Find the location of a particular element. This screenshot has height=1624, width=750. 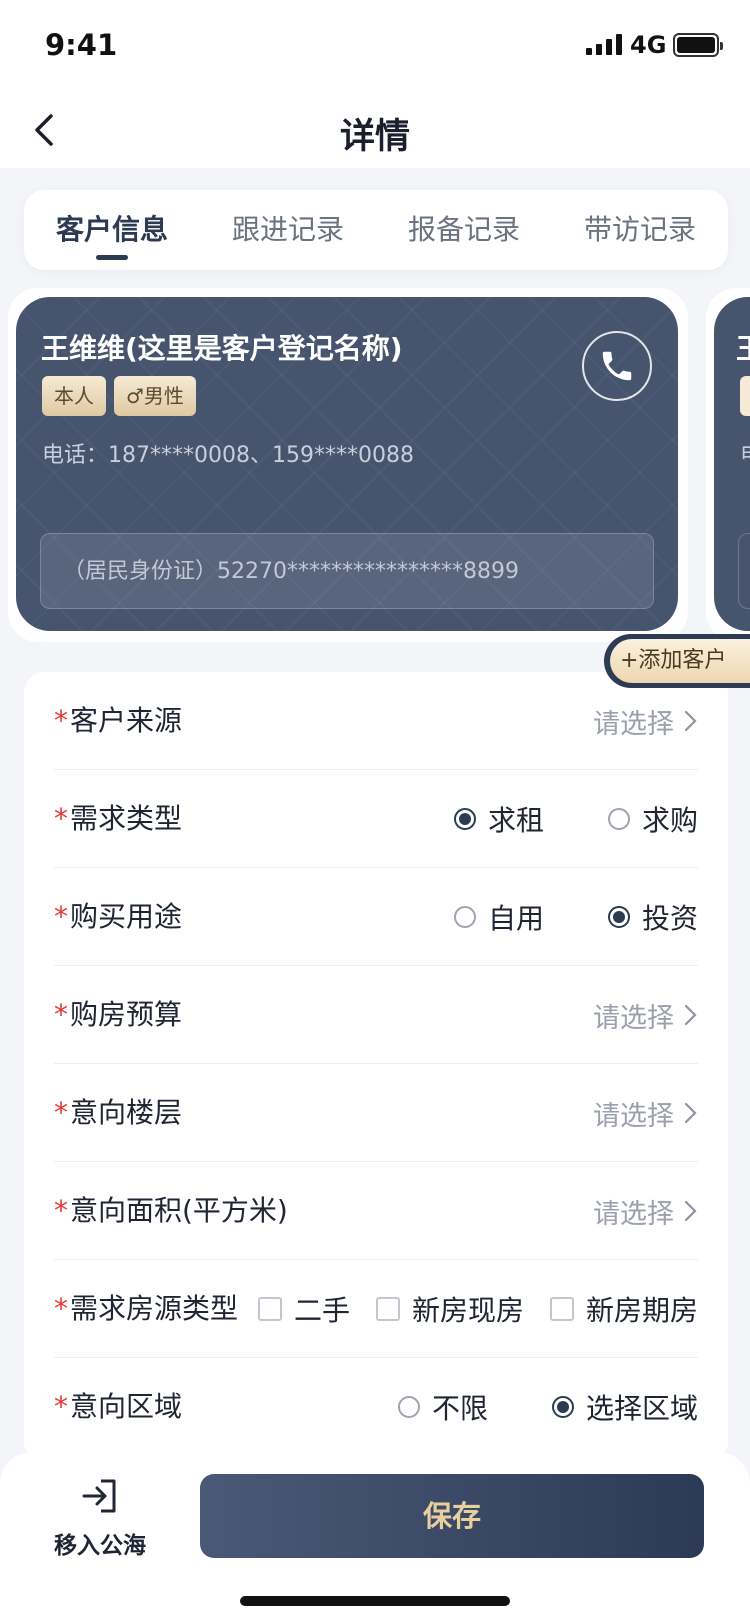

status-bar: 9:41 4G is located at coordinates (375, 46).